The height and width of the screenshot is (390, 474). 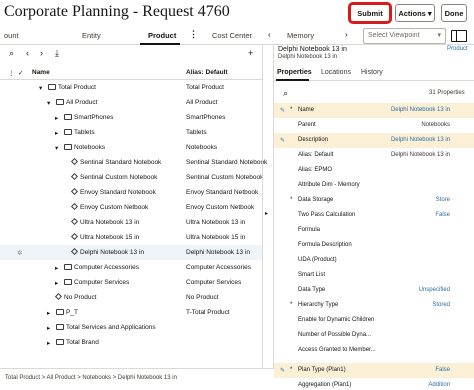 I want to click on column-header-name: Name, so click(x=41, y=72).